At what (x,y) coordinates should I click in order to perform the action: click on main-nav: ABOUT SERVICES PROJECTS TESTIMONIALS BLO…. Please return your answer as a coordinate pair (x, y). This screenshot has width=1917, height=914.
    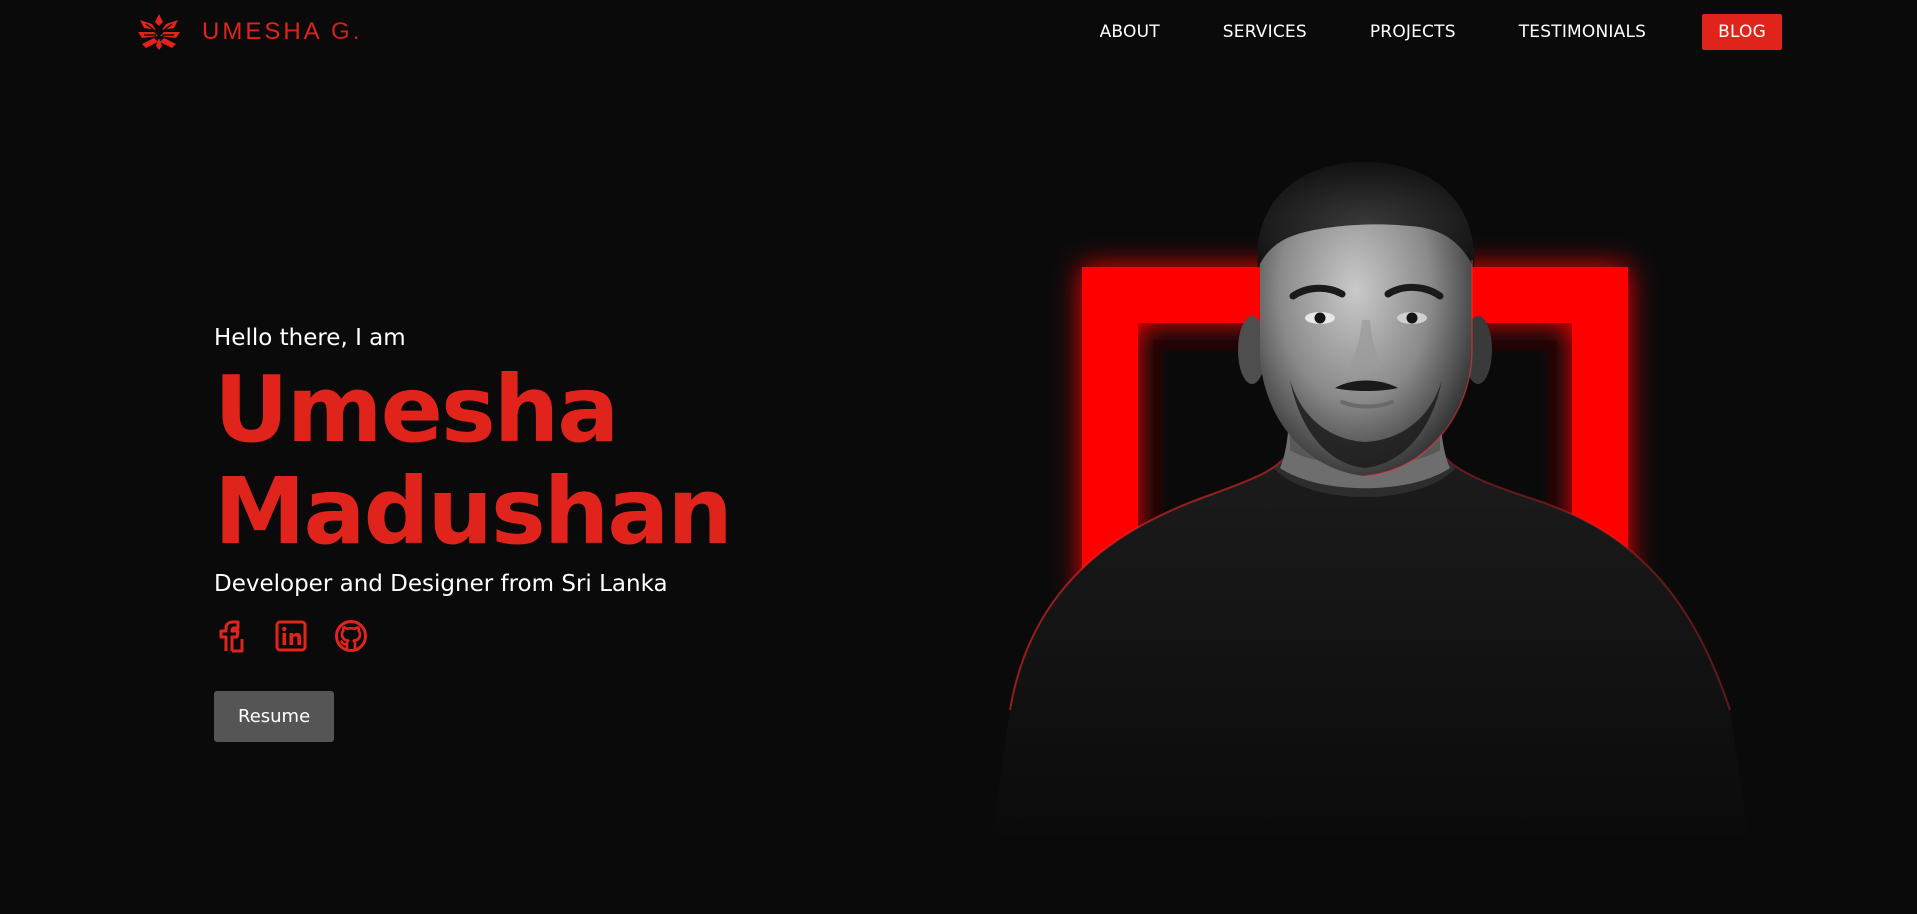
    Looking at the image, I should click on (1409, 32).